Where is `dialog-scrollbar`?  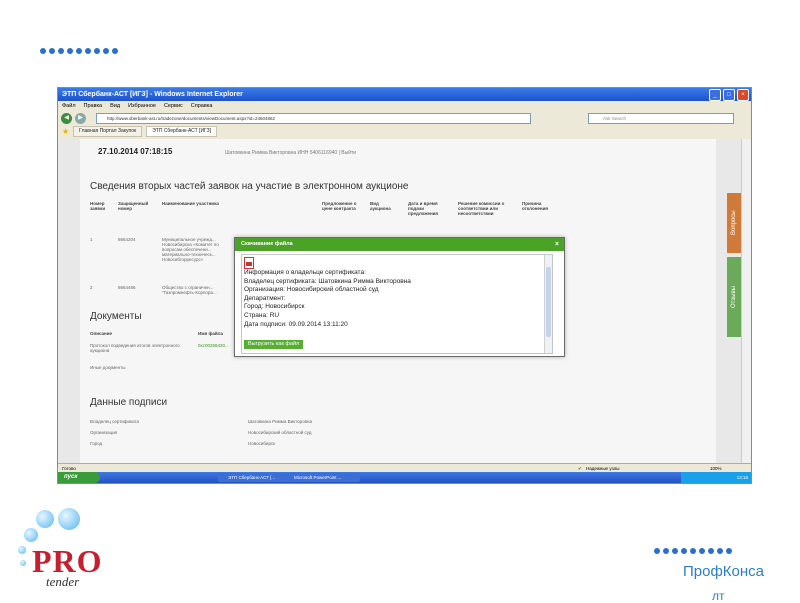 dialog-scrollbar is located at coordinates (548, 304).